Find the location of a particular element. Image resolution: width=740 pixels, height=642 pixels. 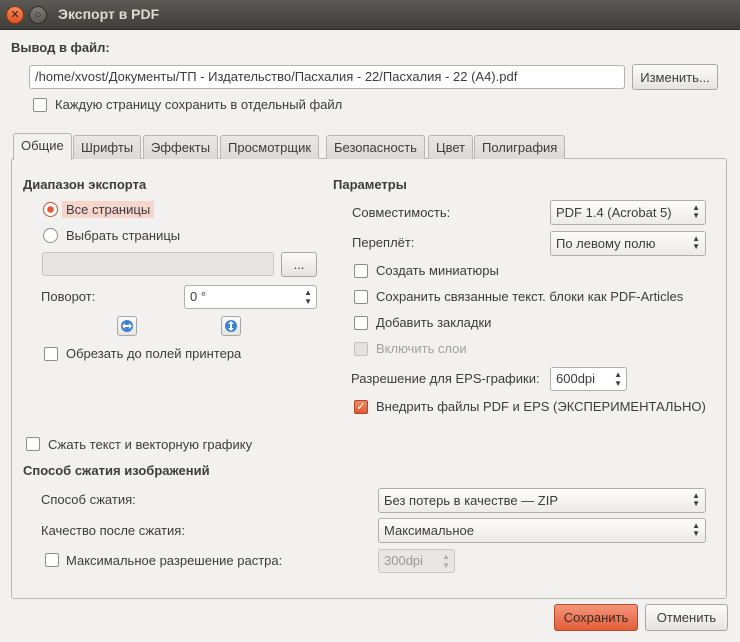

tab-color: Цвет is located at coordinates (451, 147).